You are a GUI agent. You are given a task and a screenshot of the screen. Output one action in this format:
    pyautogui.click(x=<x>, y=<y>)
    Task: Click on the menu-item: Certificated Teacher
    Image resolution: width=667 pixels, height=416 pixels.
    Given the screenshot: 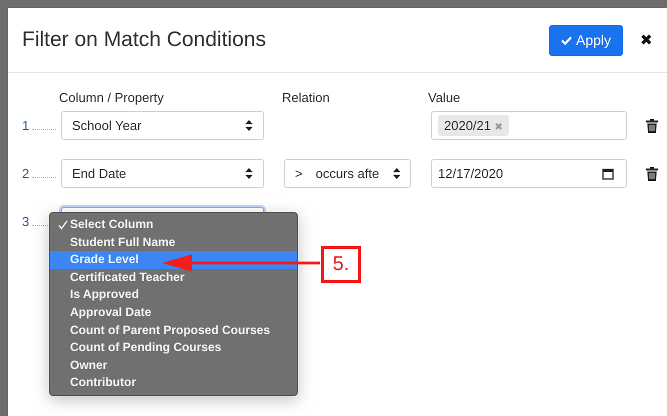 What is the action you would take?
    pyautogui.click(x=173, y=277)
    